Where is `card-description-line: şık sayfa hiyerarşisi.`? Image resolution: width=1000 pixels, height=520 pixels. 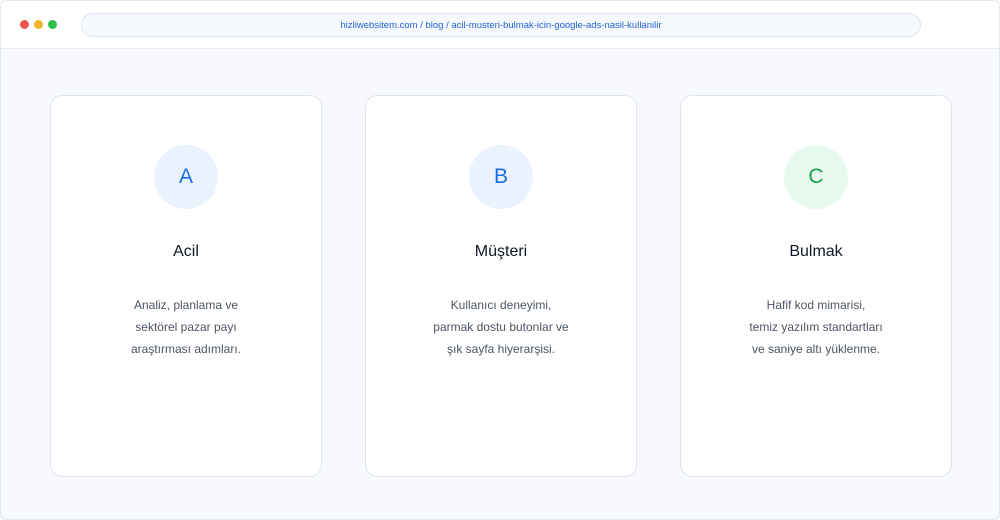
card-description-line: şık sayfa hiyerarşisi. is located at coordinates (501, 349).